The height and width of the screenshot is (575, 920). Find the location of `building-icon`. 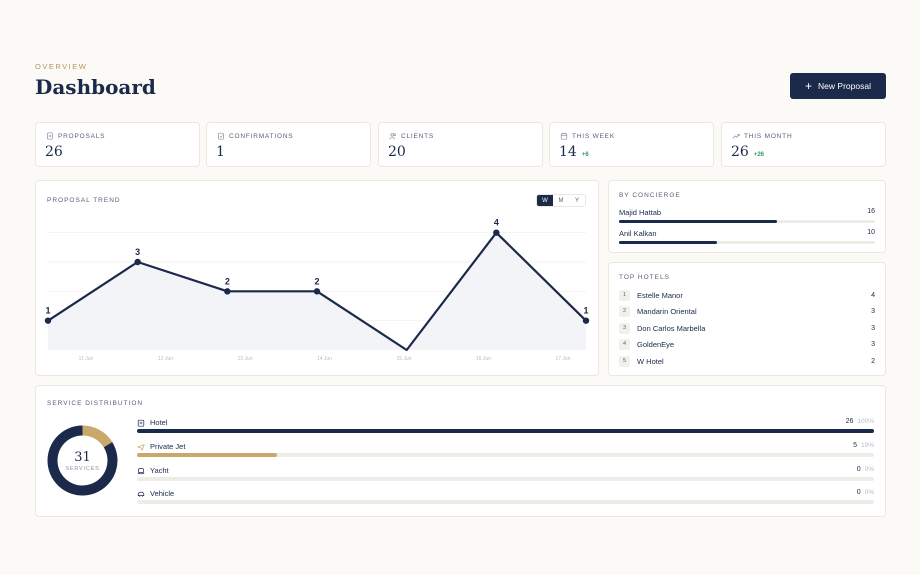

building-icon is located at coordinates (141, 423).